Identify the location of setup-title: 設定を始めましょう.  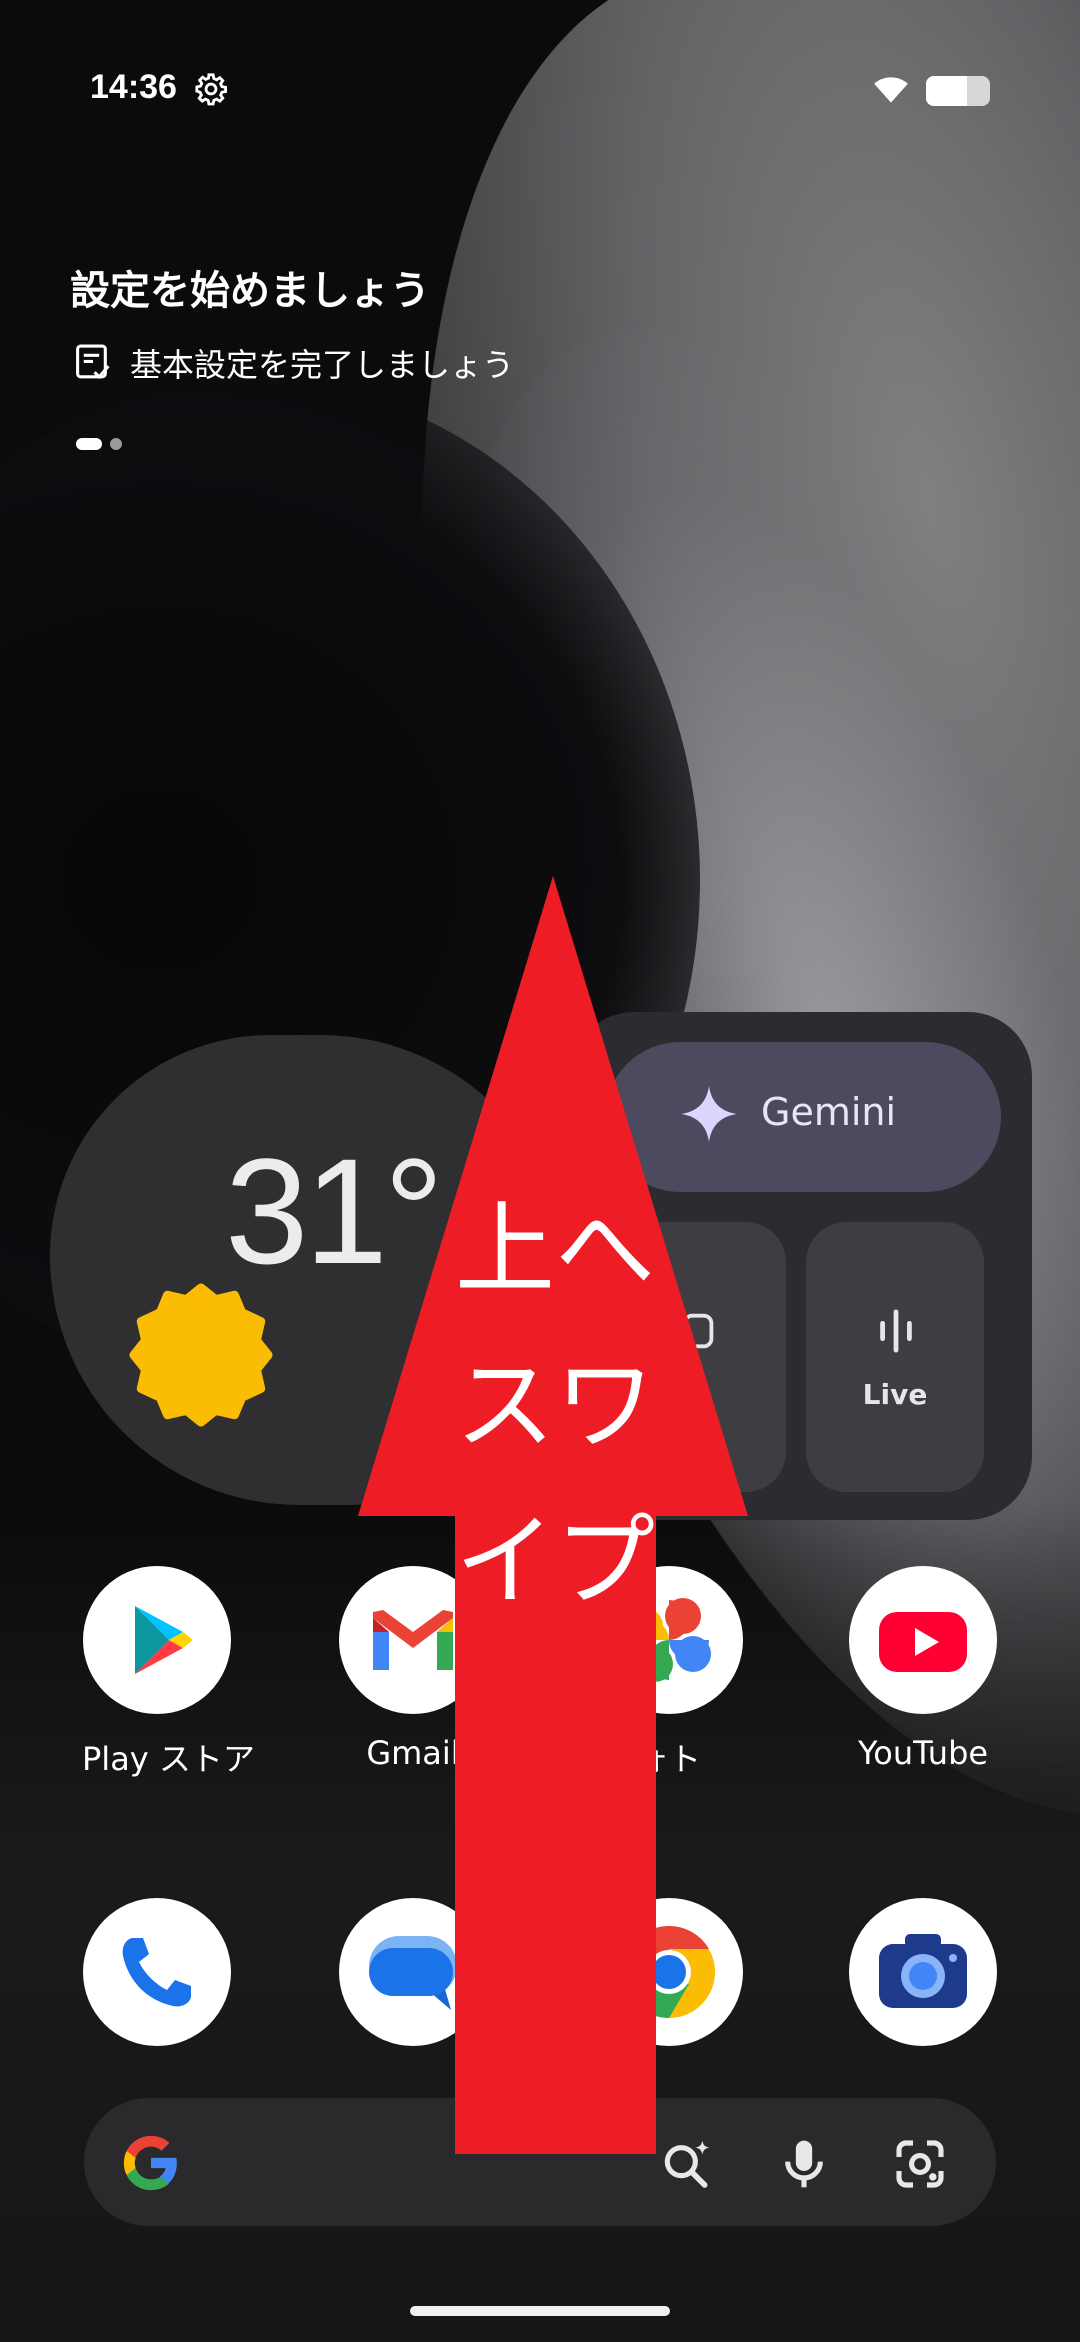
(250, 287).